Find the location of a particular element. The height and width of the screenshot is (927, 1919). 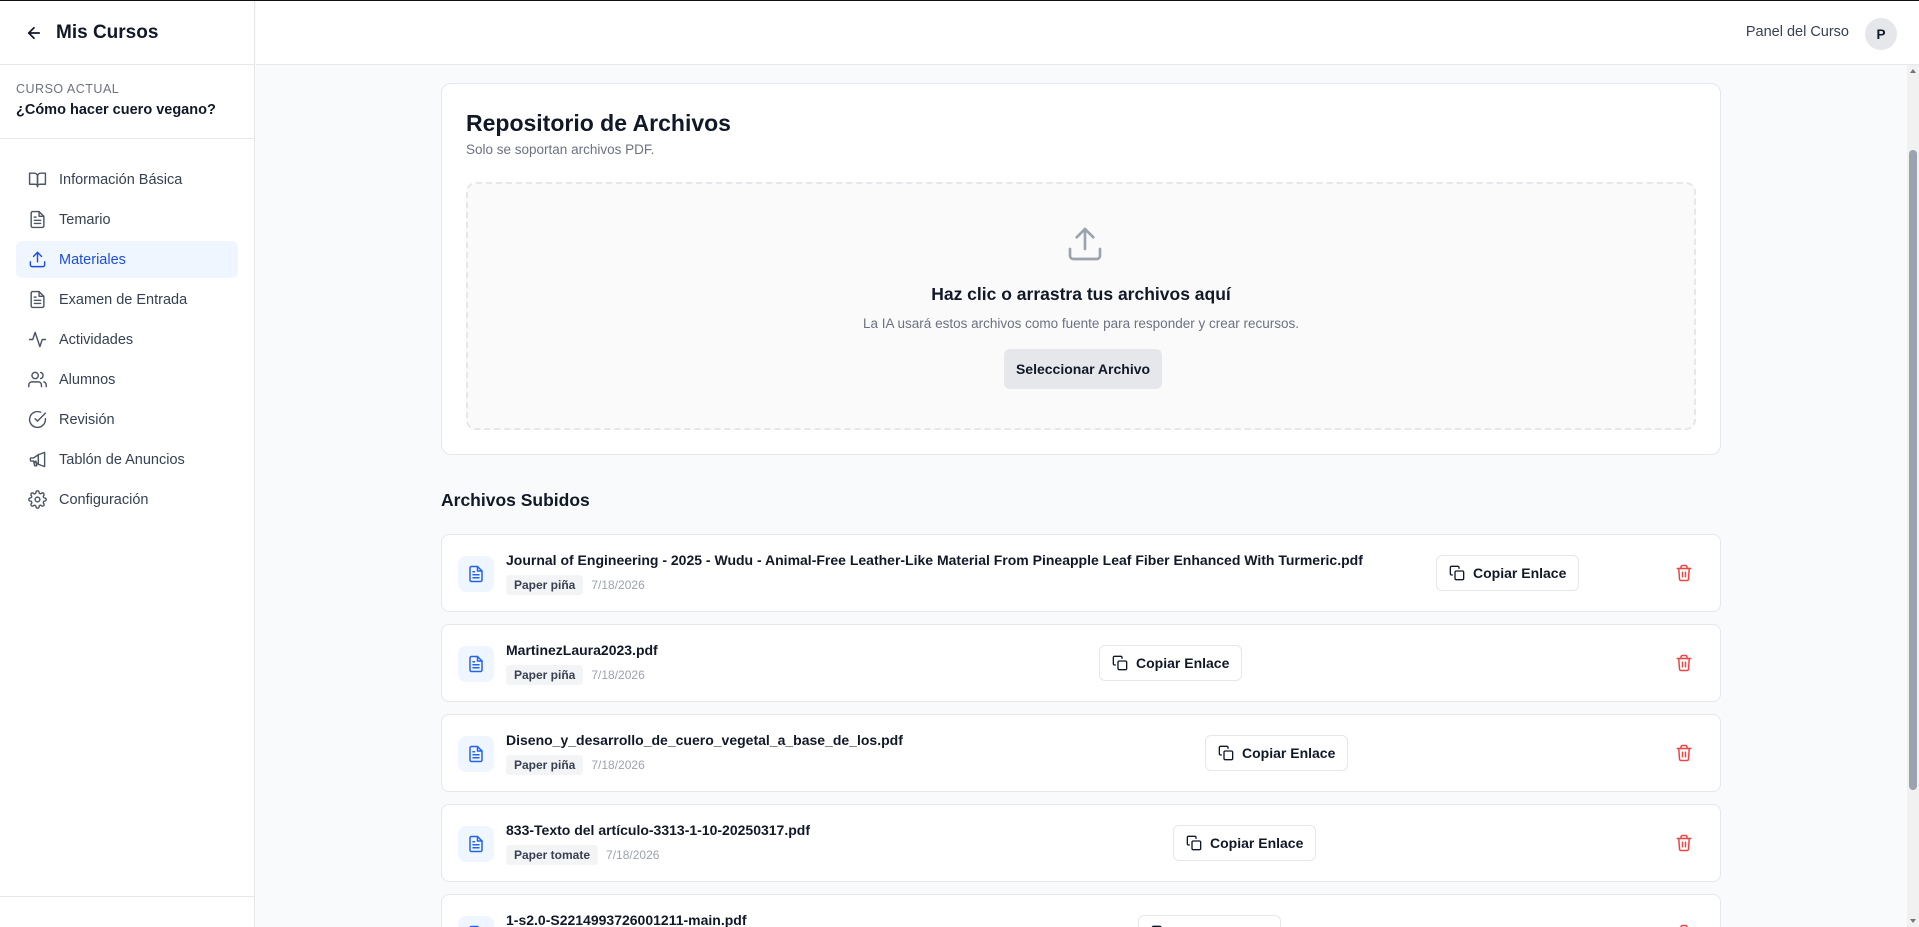

select-file-button: Seleccionar Archivo is located at coordinates (1083, 369).